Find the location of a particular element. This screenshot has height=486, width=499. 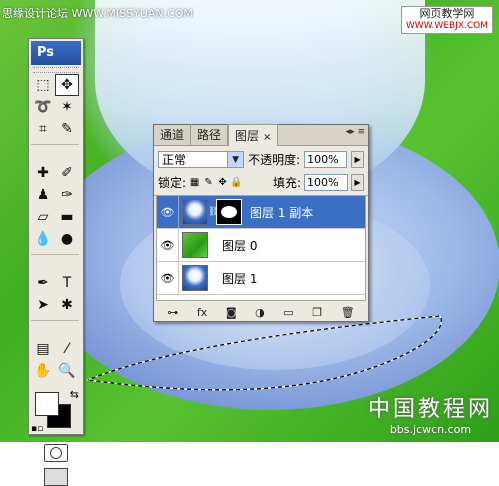

custom-shape-icon: ✱ is located at coordinates (67, 305).